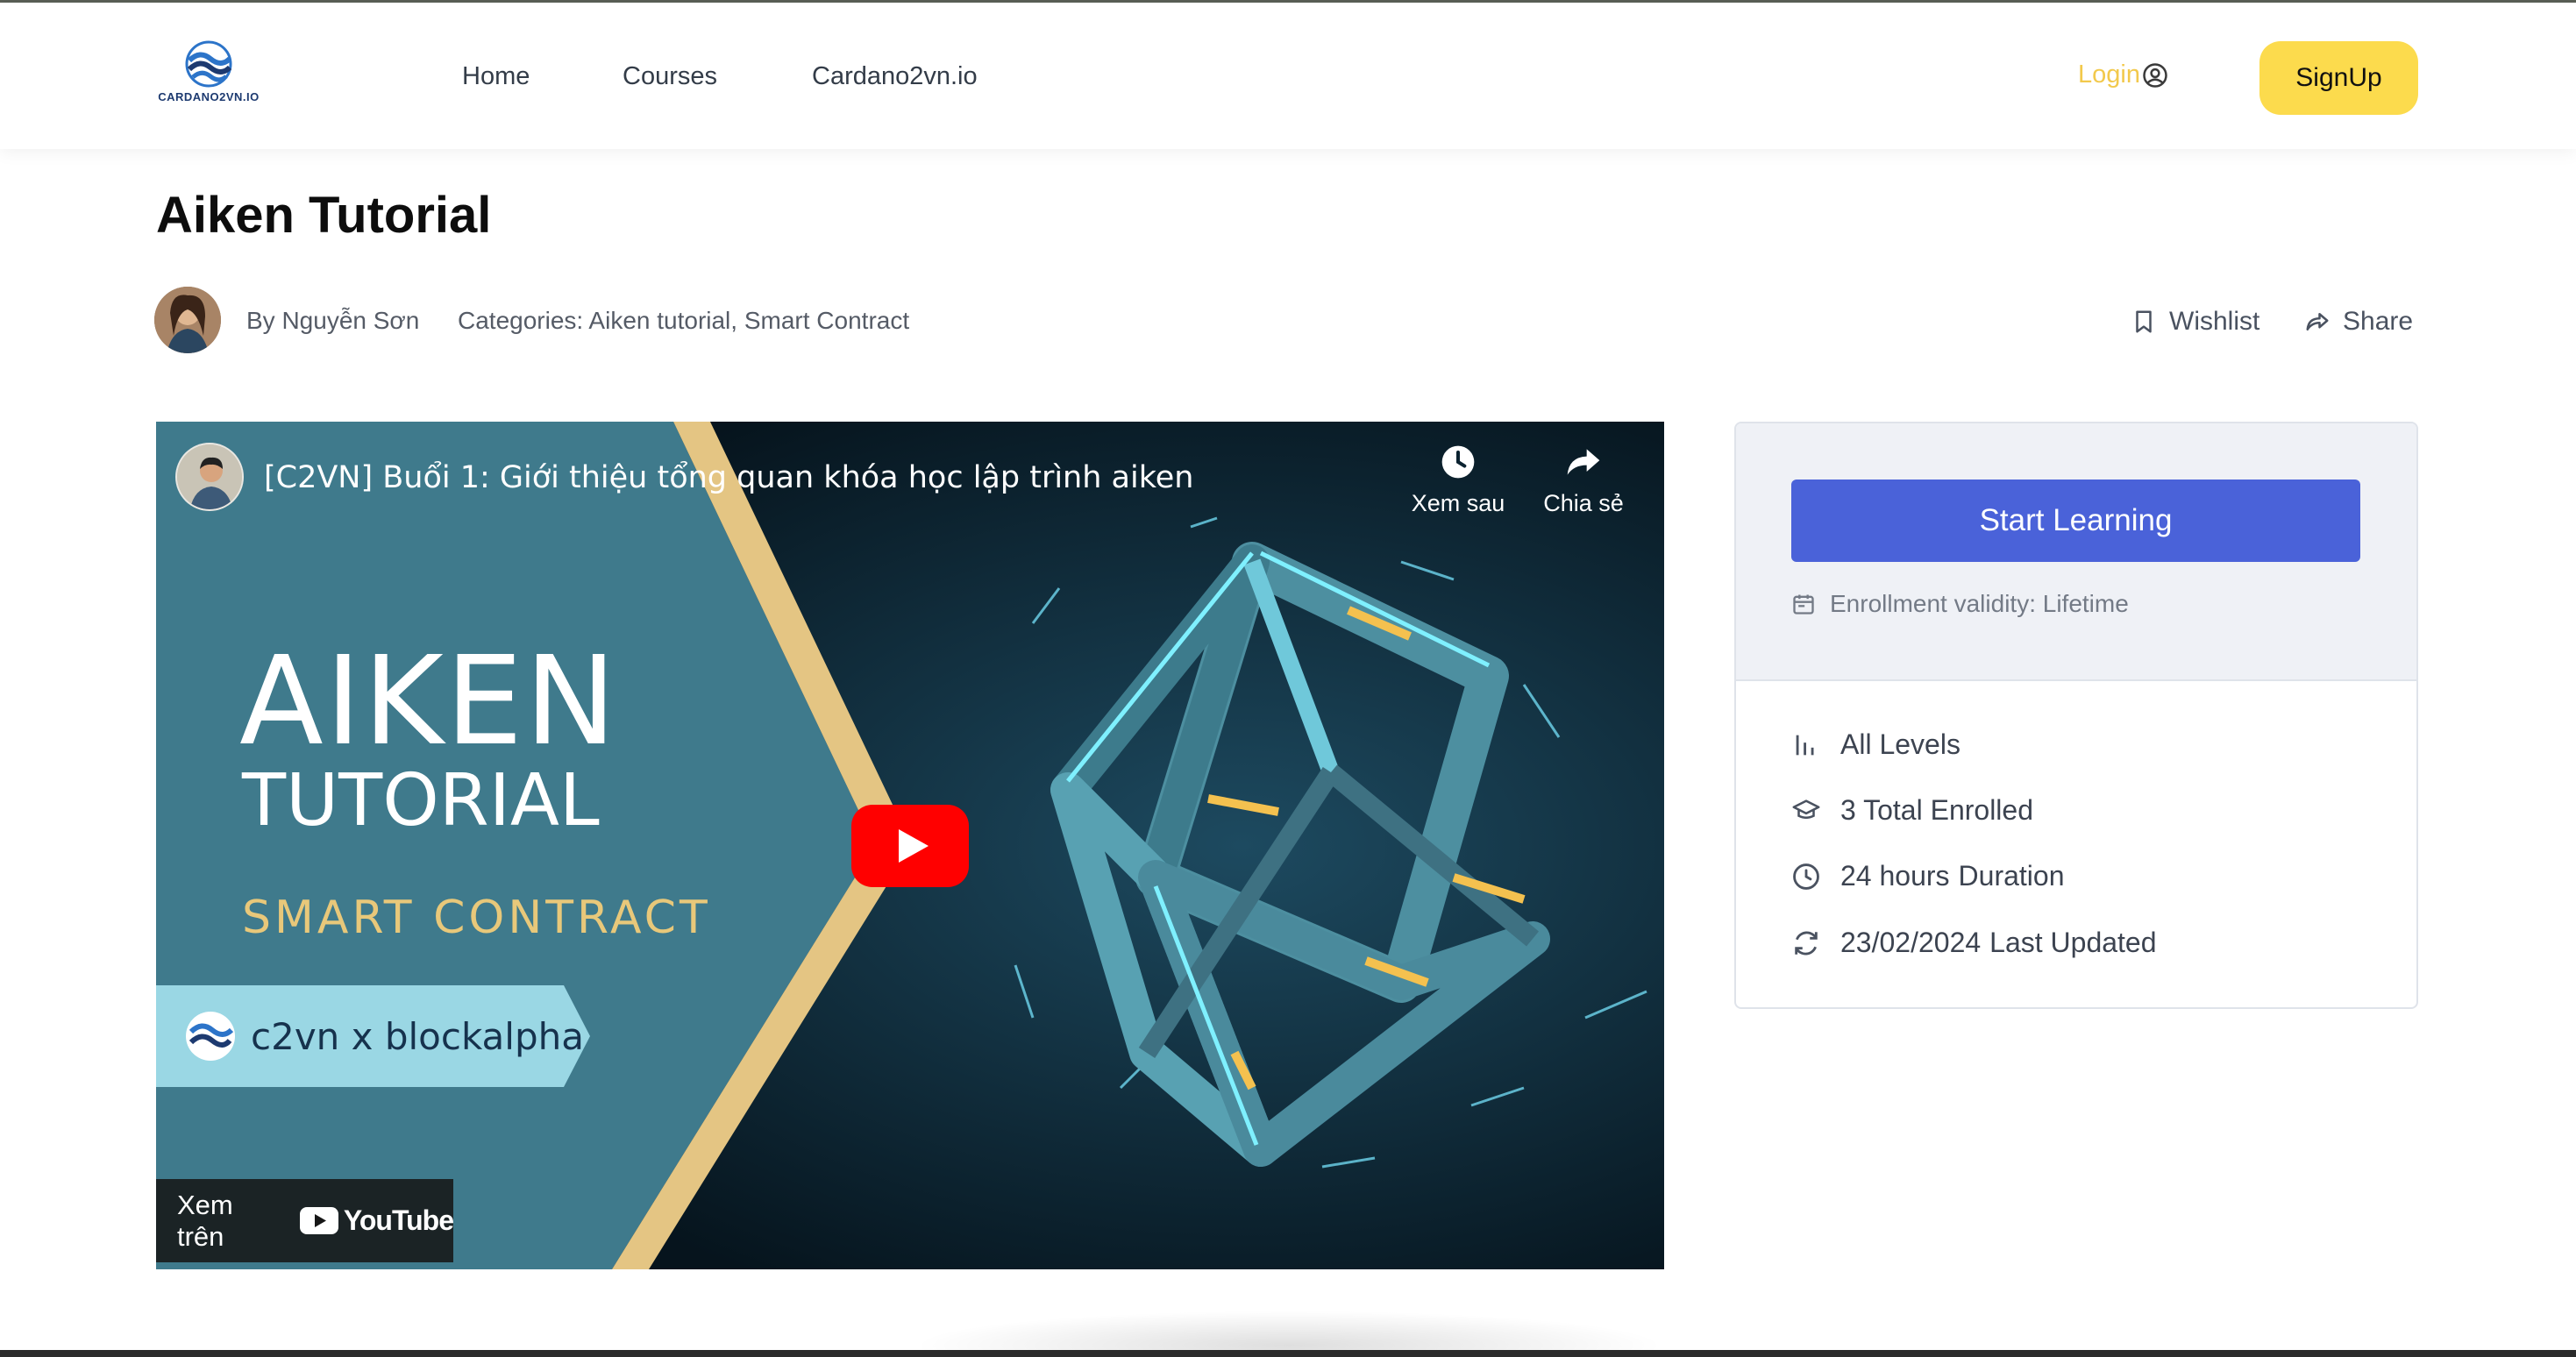 The width and height of the screenshot is (2576, 1357). What do you see at coordinates (1288, 1353) in the screenshot?
I see `window-bottom-border` at bounding box center [1288, 1353].